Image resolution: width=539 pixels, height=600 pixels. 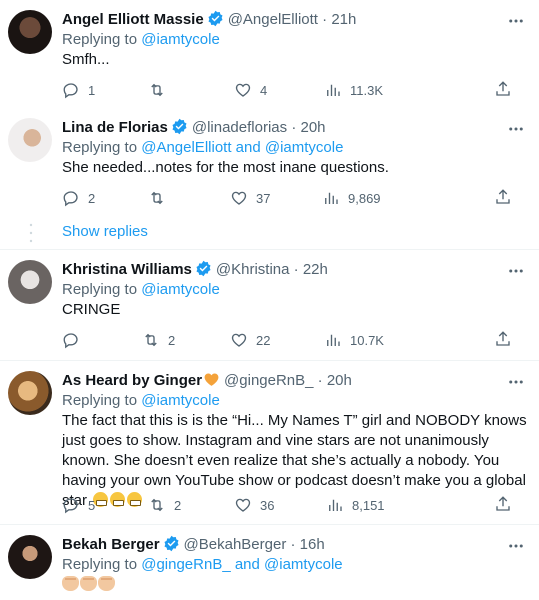 I want to click on like-count: 22, so click(x=263, y=340).